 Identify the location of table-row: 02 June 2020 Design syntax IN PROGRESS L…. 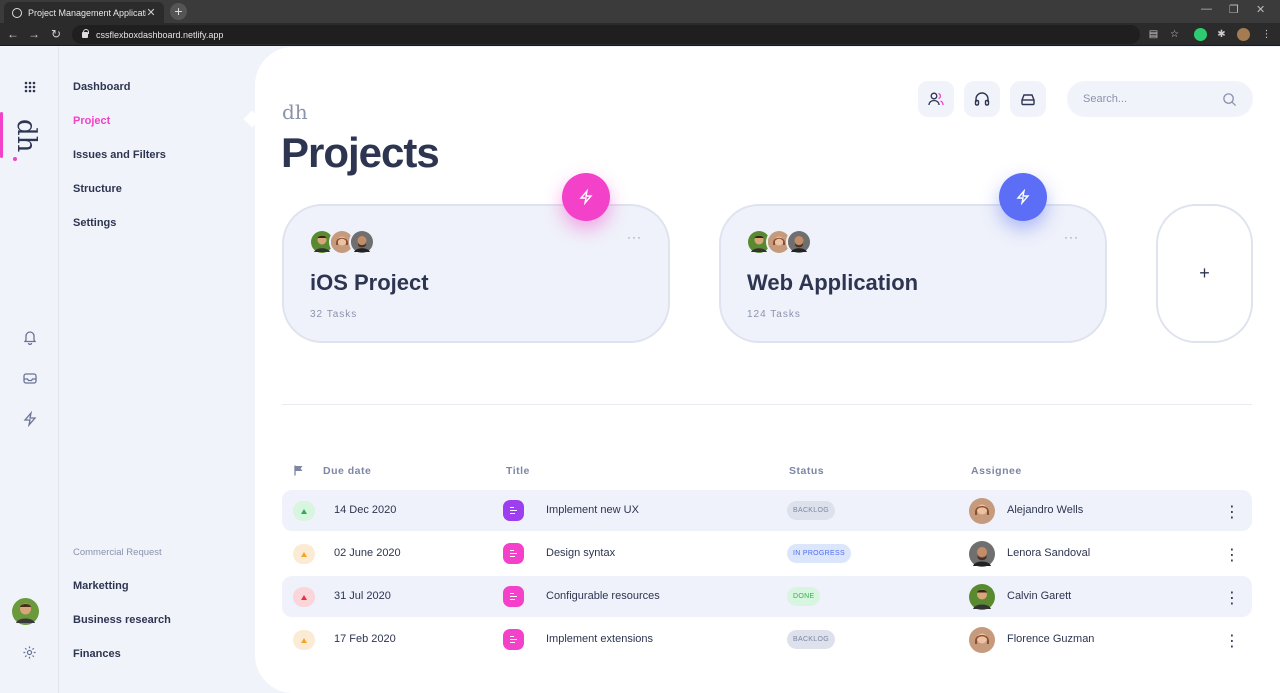
(767, 553).